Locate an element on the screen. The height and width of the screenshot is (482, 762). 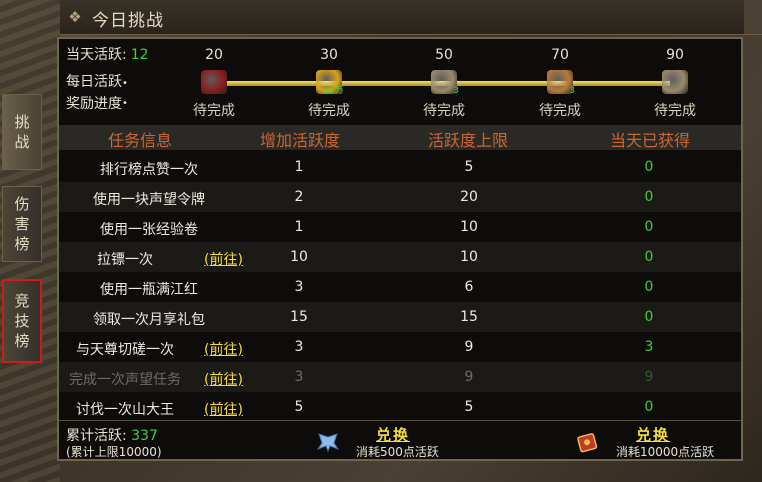
header-task-info: 任务信息 is located at coordinates (139, 140).